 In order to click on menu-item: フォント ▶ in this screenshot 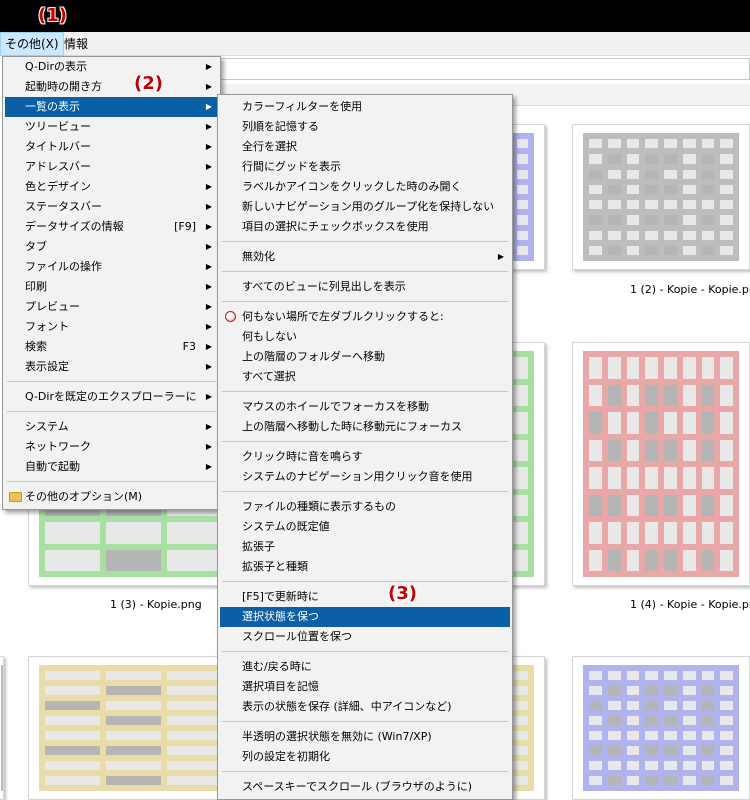, I will do `click(111, 327)`.